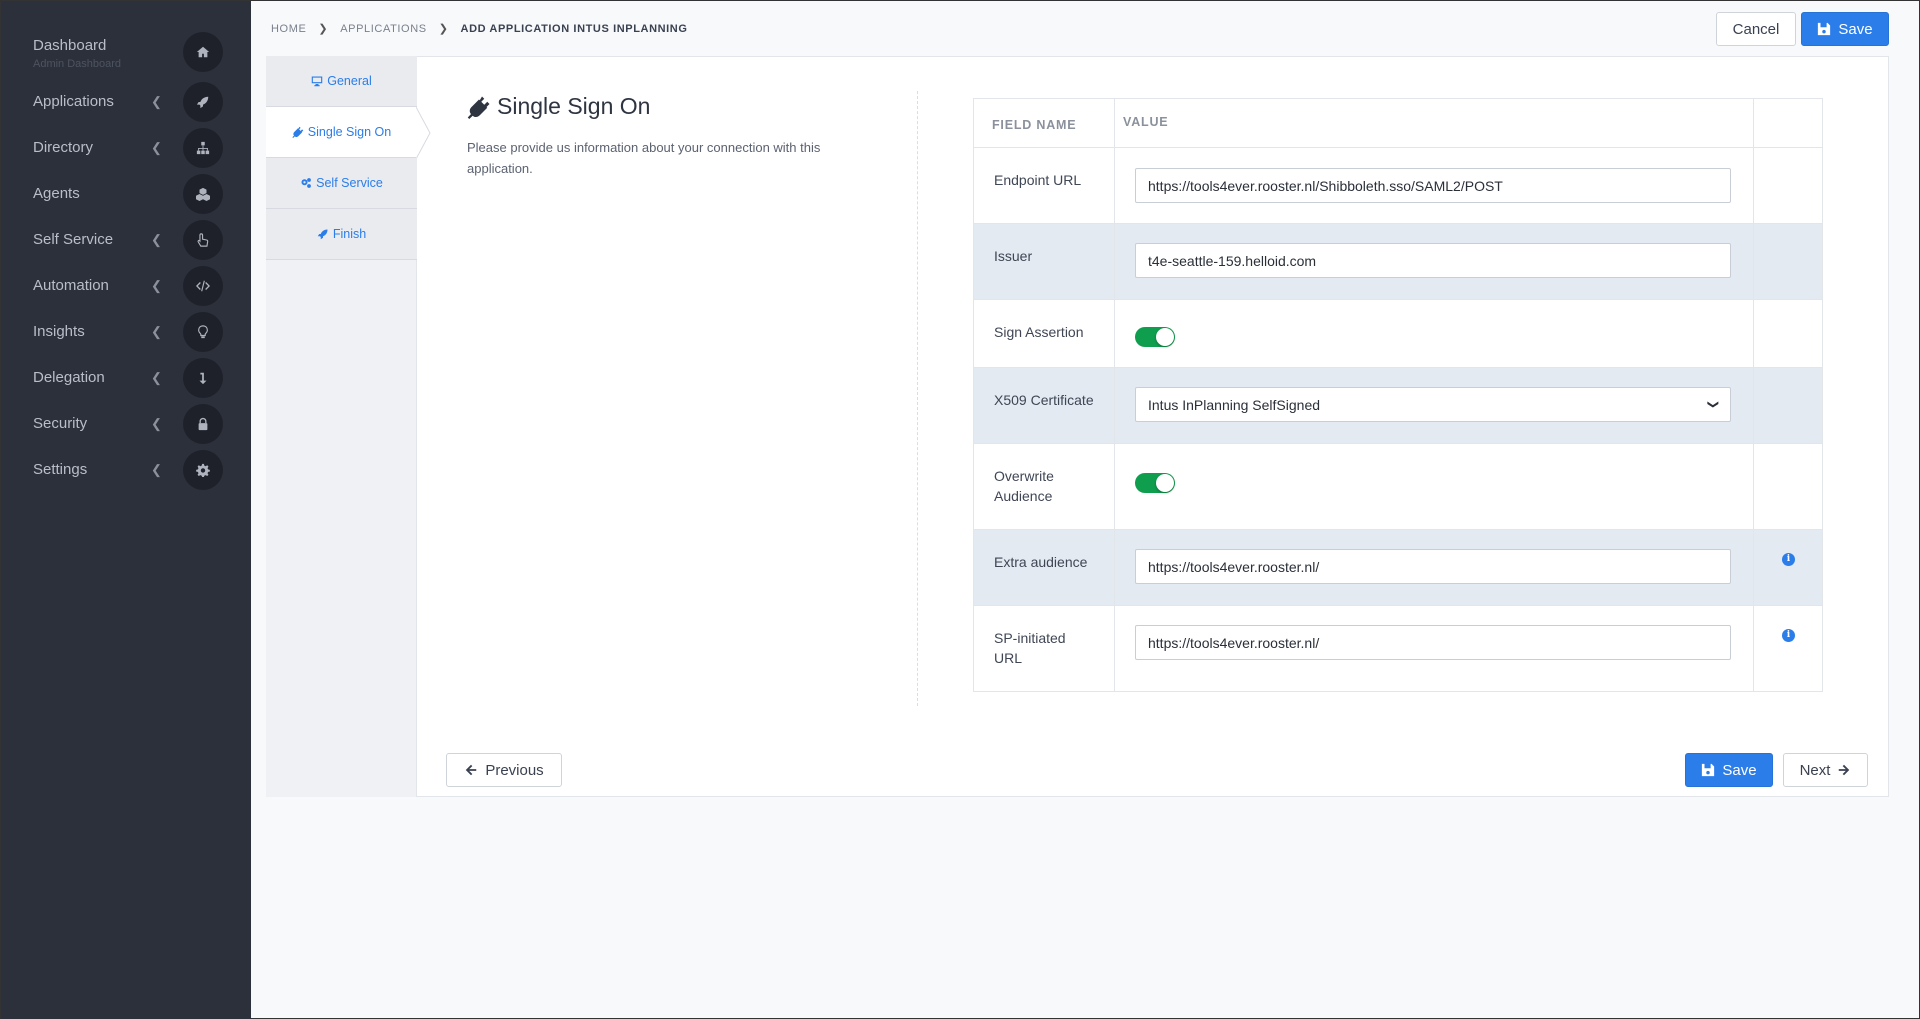 The height and width of the screenshot is (1019, 1920). I want to click on sidebar-item-agents: Agents, so click(126, 194).